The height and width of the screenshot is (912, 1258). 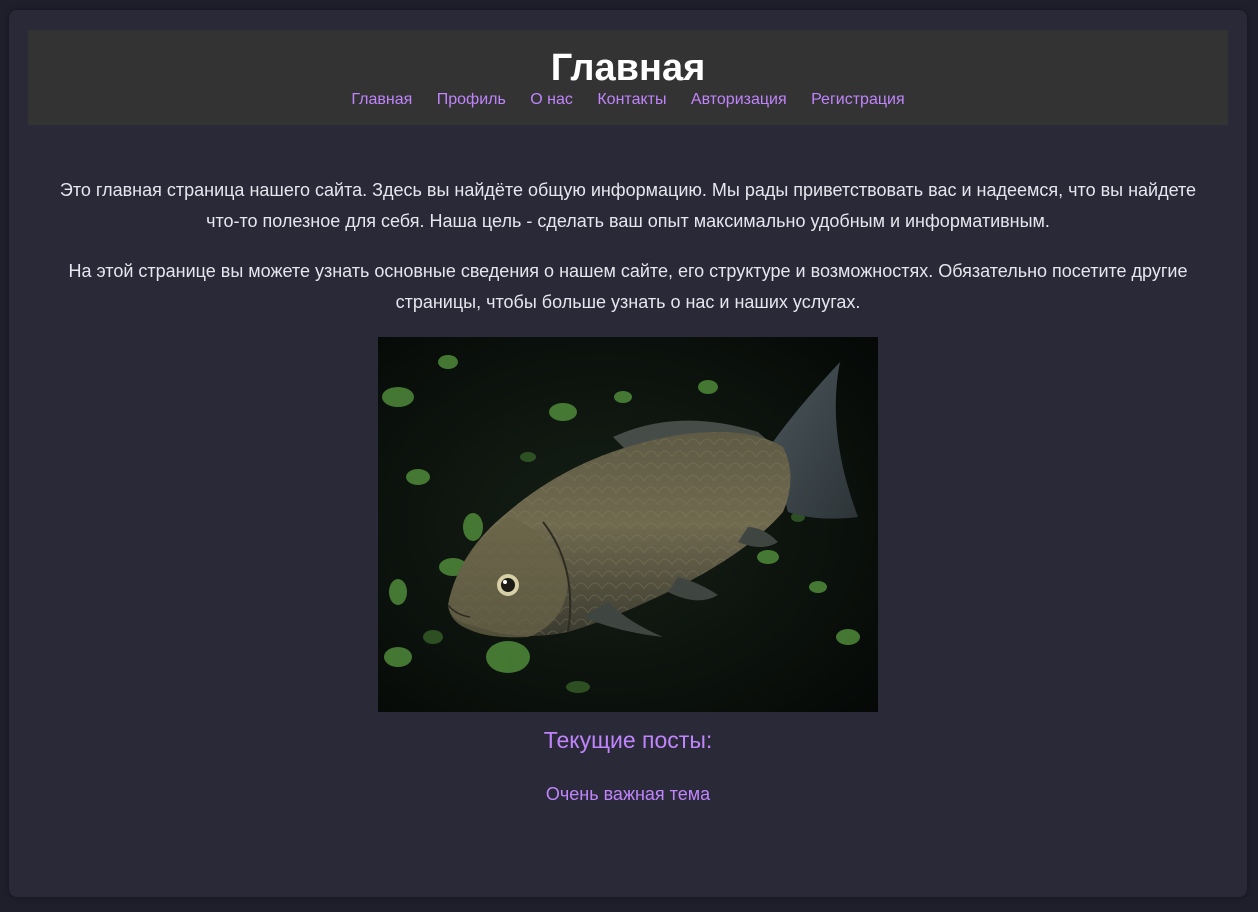 What do you see at coordinates (628, 740) in the screenshot?
I see `posts-heading: Текущие посты:` at bounding box center [628, 740].